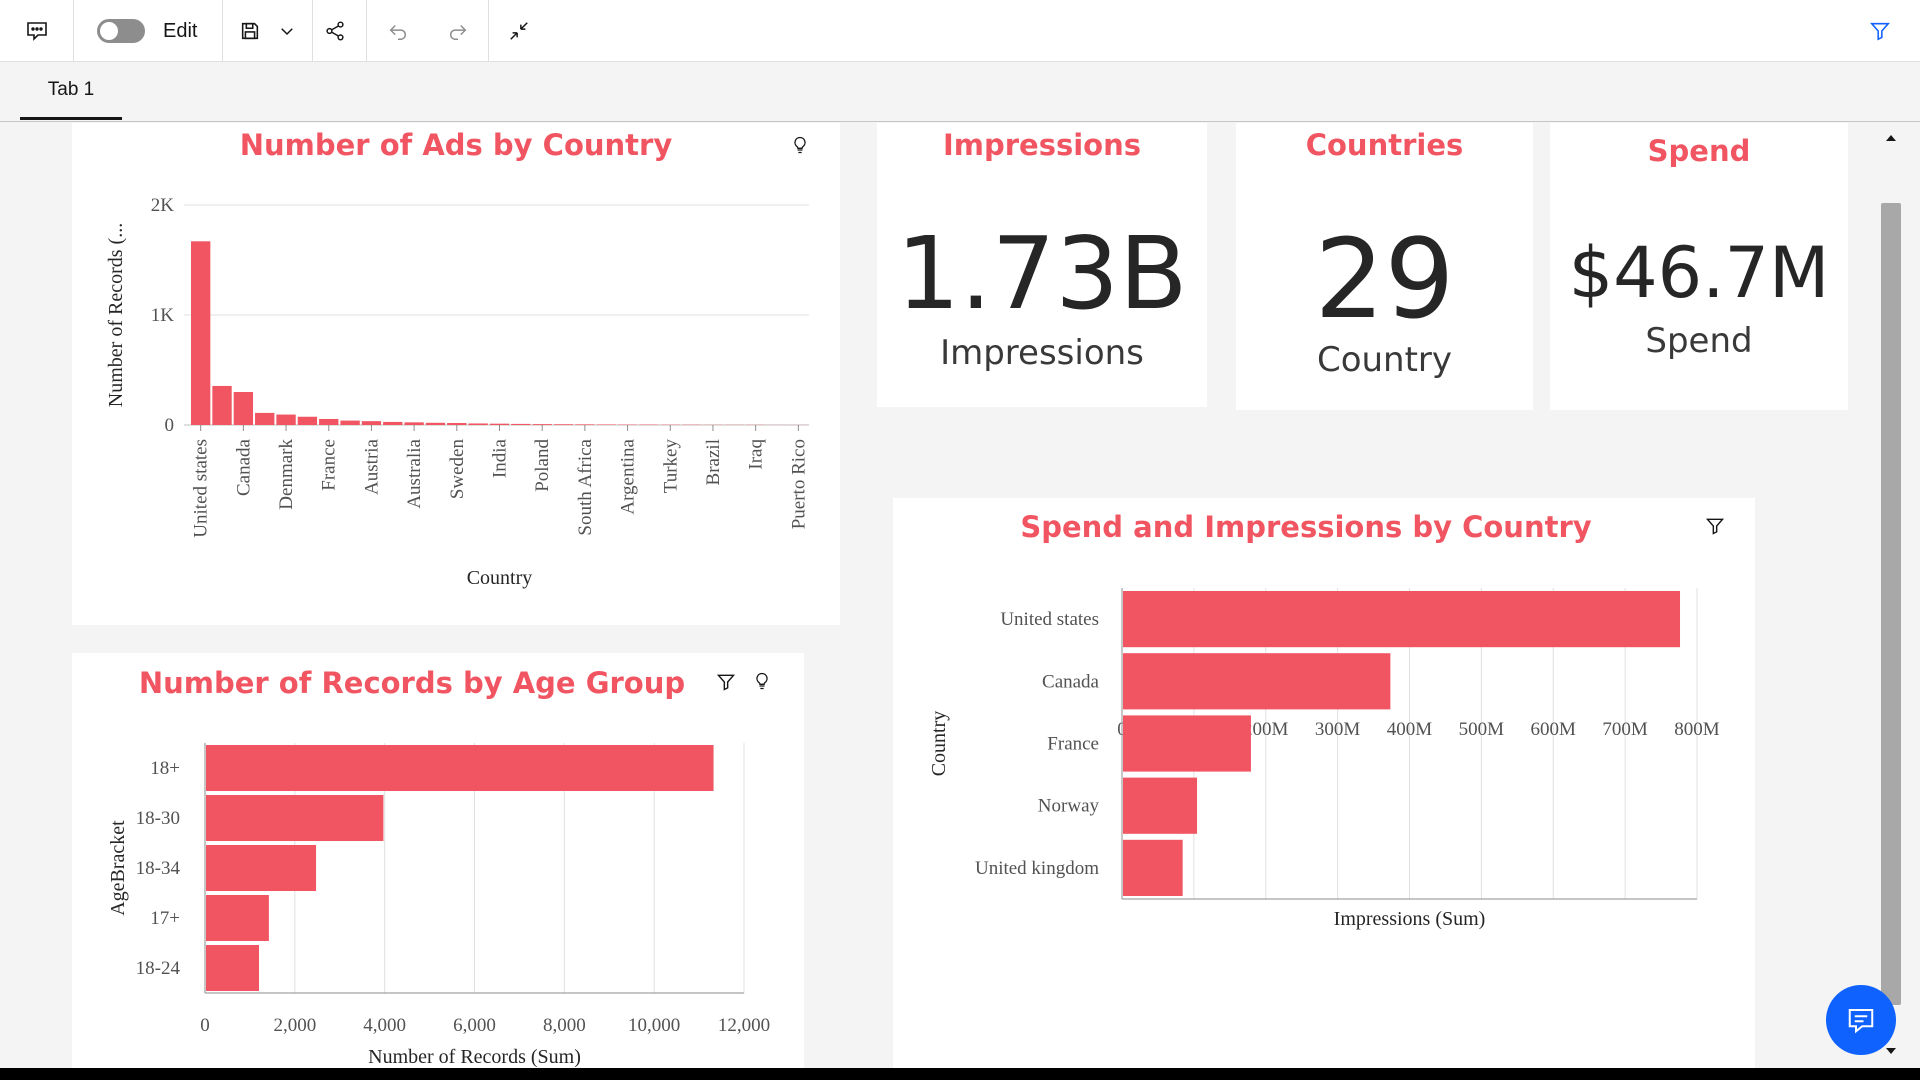  I want to click on y-tick-label: 18-34, so click(158, 868).